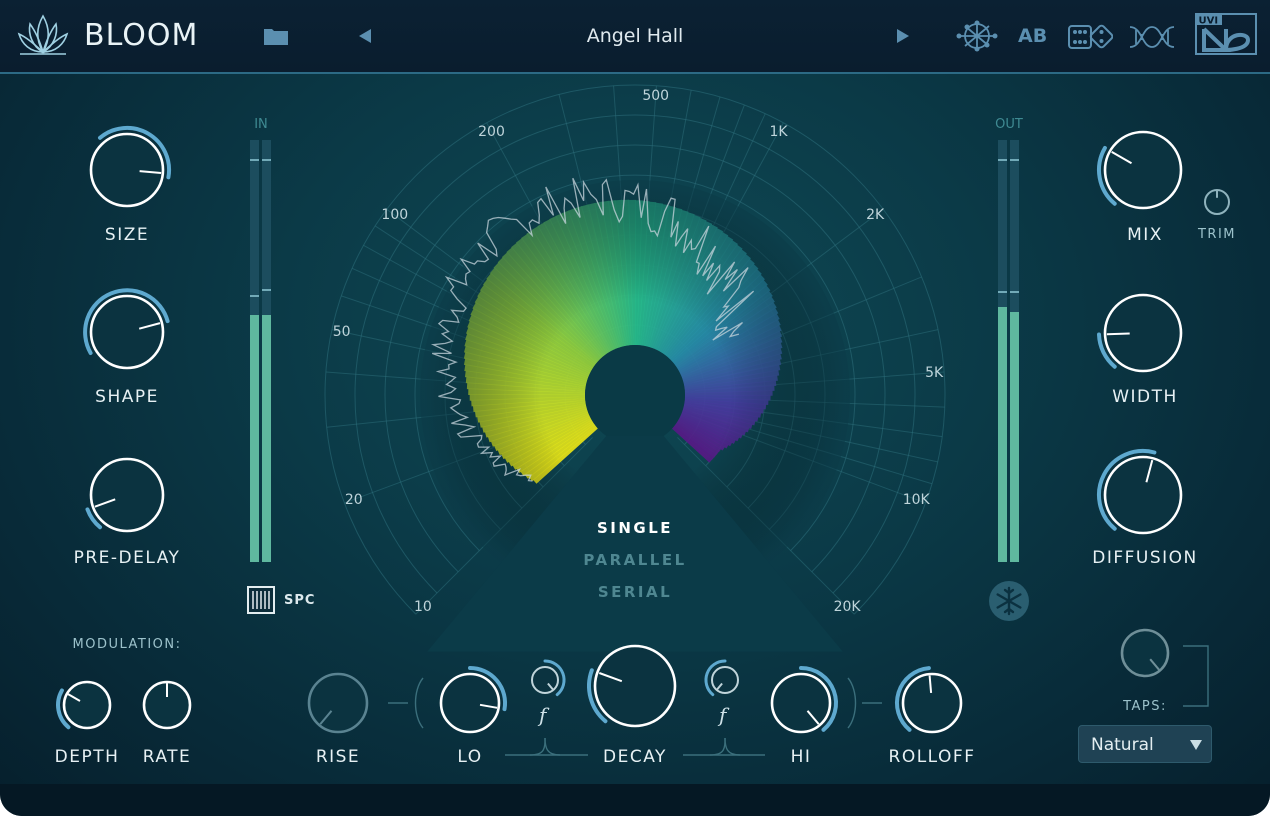  What do you see at coordinates (125, 495) in the screenshot?
I see `pre-delay-knob` at bounding box center [125, 495].